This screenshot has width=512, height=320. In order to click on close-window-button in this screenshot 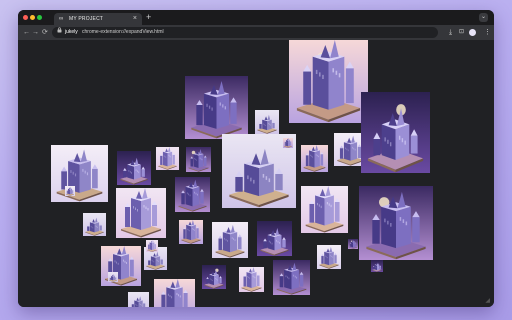, I will do `click(25, 17)`.